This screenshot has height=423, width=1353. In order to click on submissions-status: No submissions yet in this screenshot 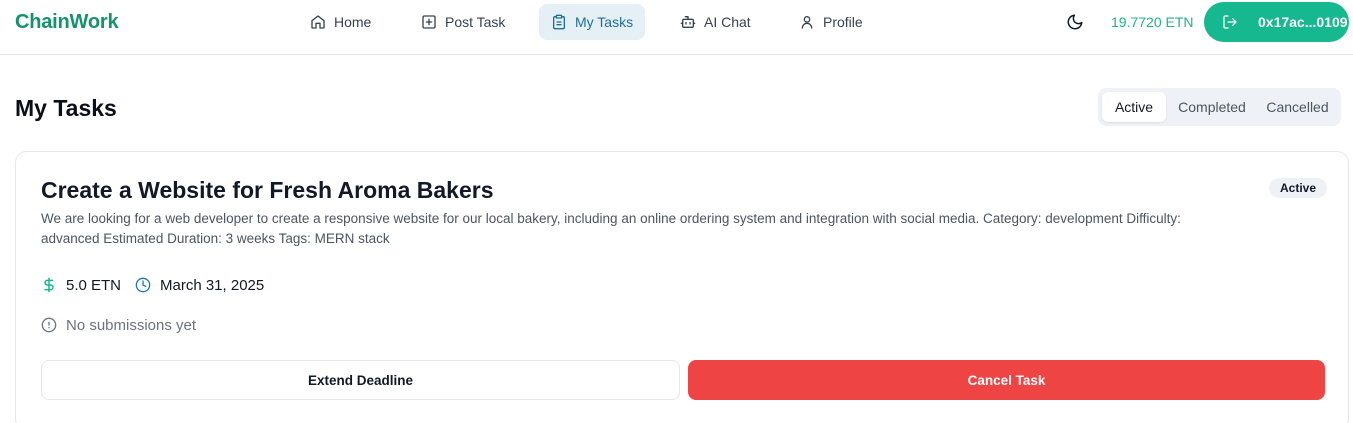, I will do `click(118, 325)`.